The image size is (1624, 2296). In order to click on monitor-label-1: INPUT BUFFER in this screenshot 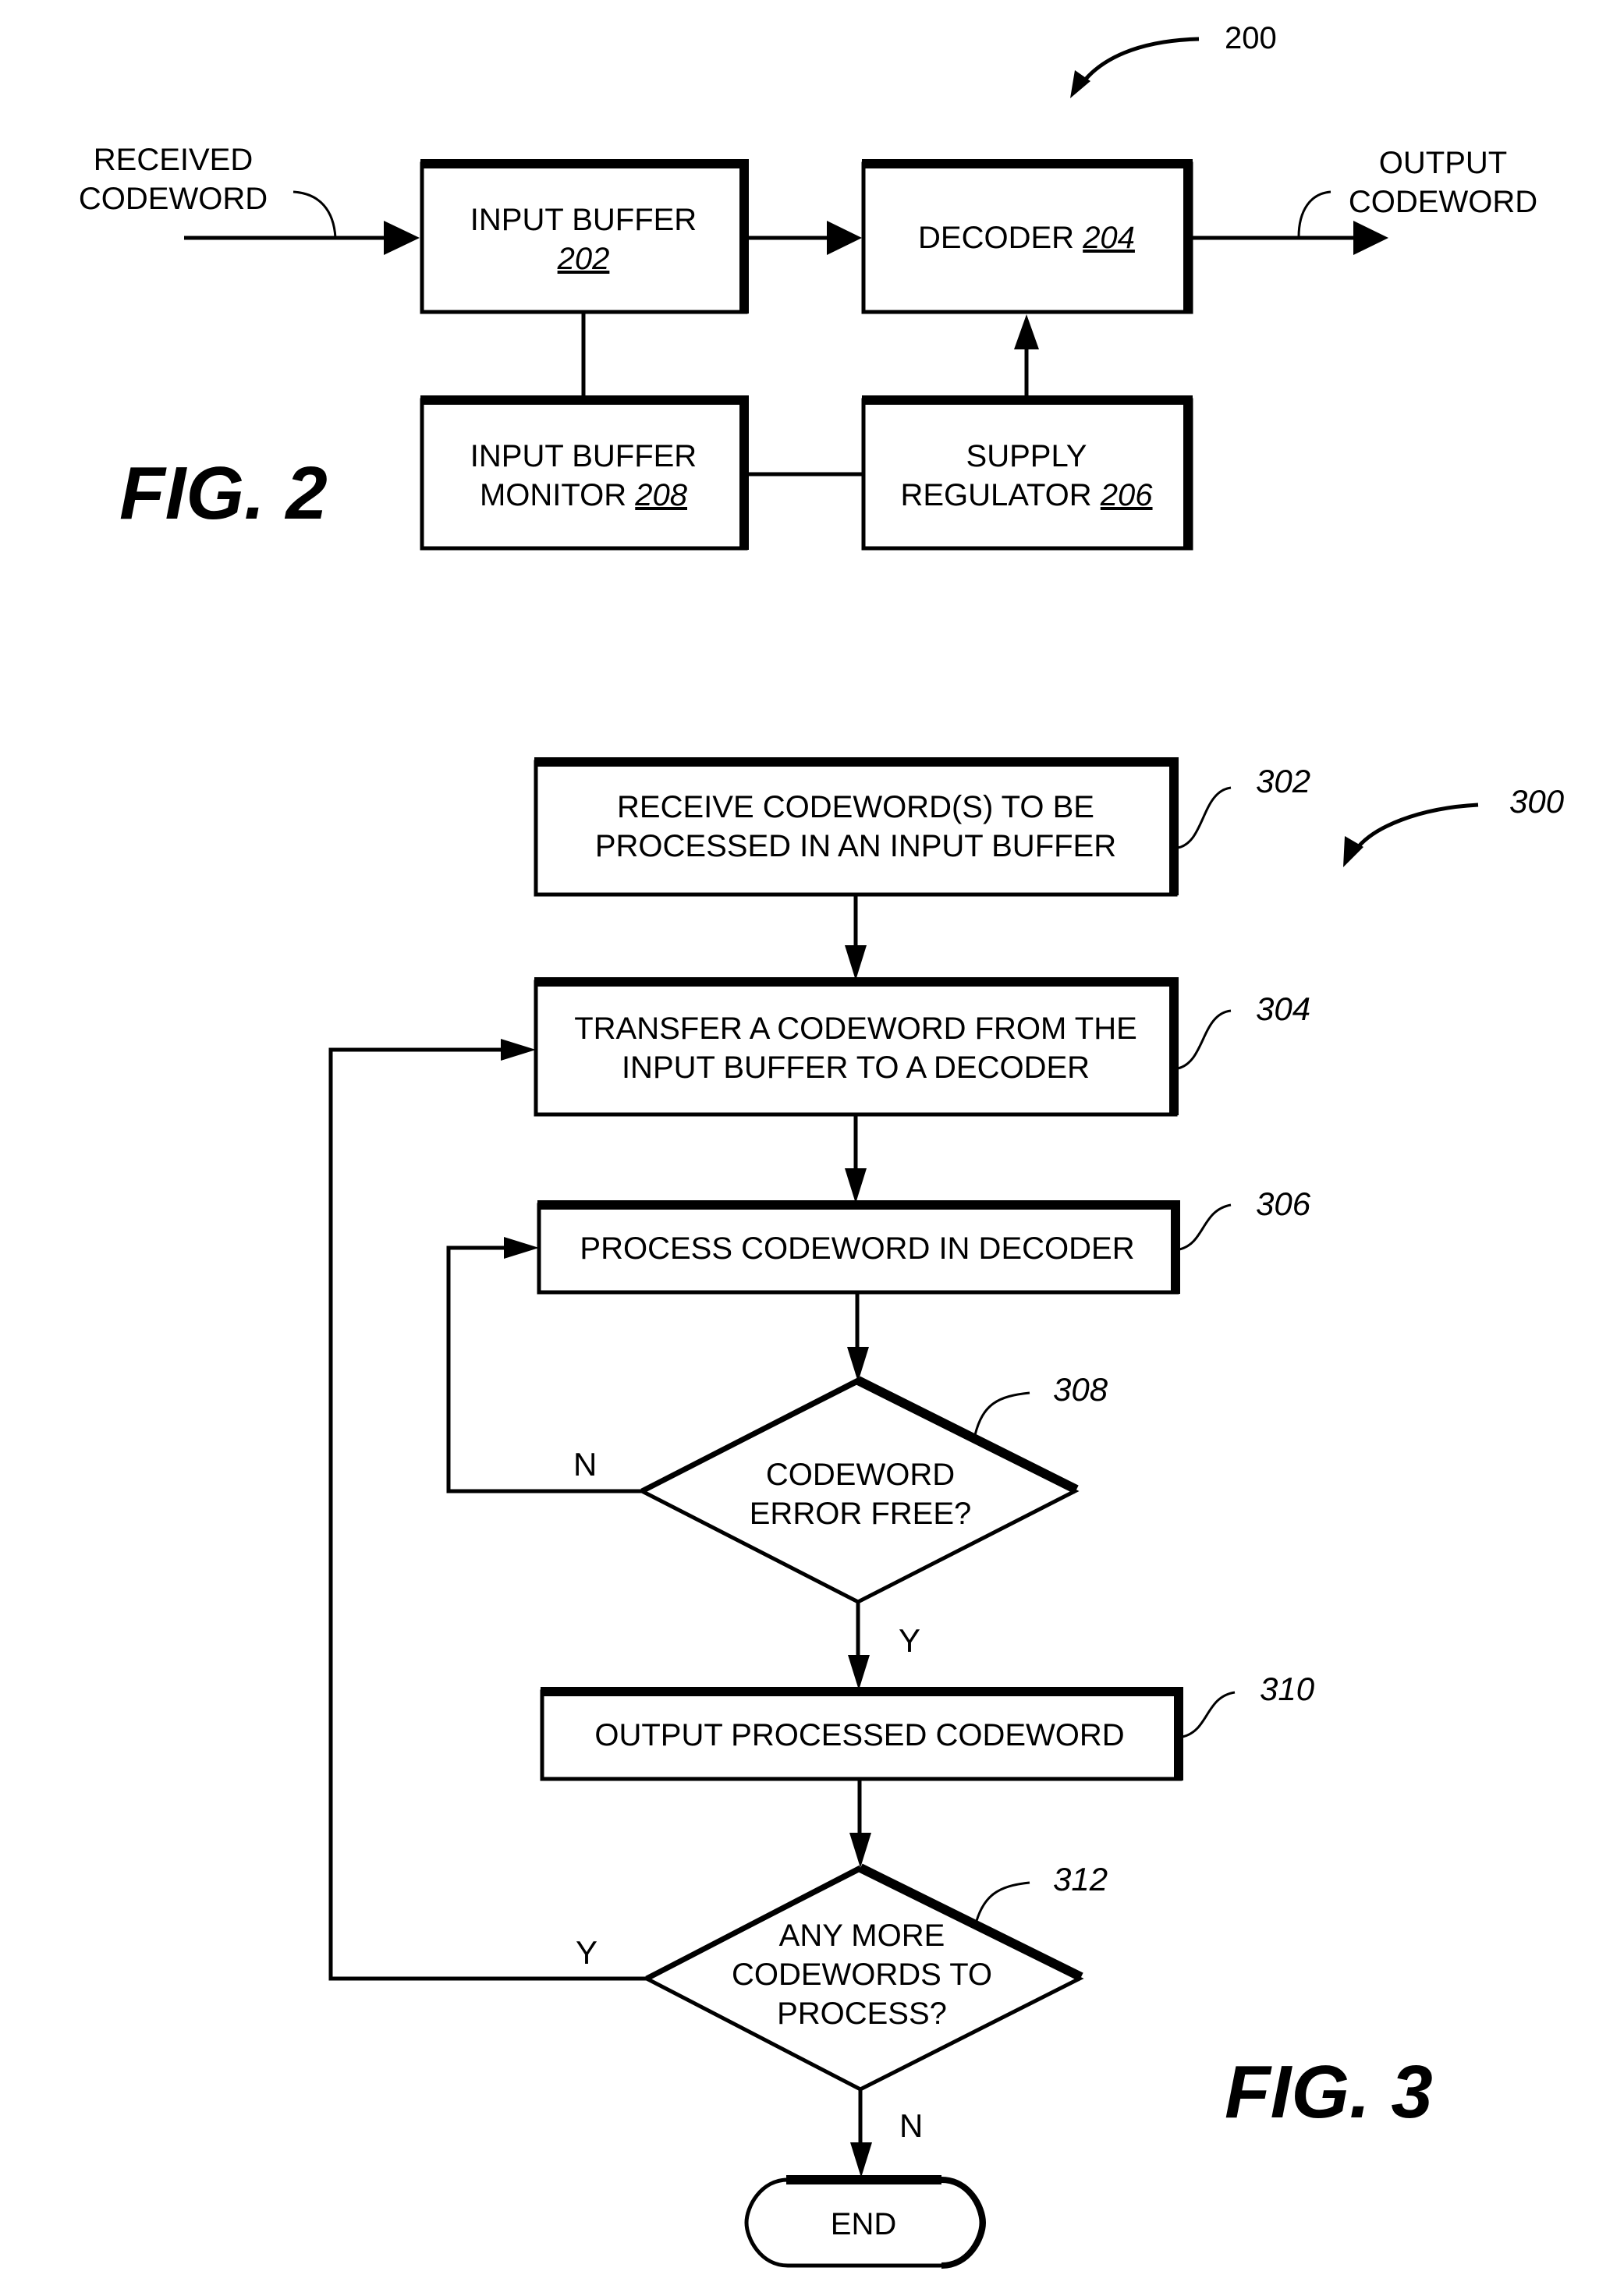, I will do `click(583, 456)`.